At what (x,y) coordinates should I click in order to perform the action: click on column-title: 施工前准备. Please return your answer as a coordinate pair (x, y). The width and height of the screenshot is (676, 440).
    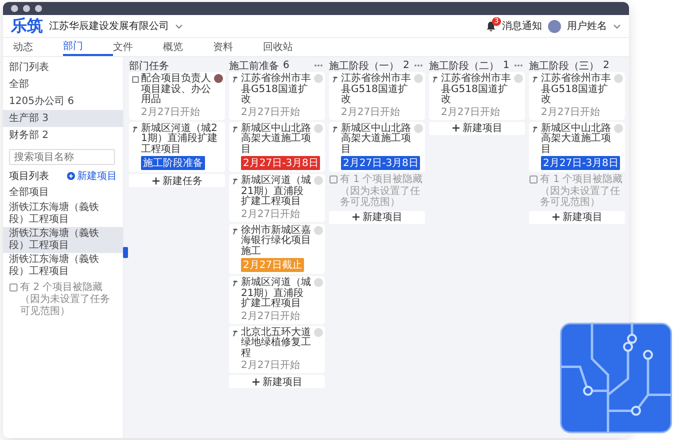
    Looking at the image, I should click on (254, 66).